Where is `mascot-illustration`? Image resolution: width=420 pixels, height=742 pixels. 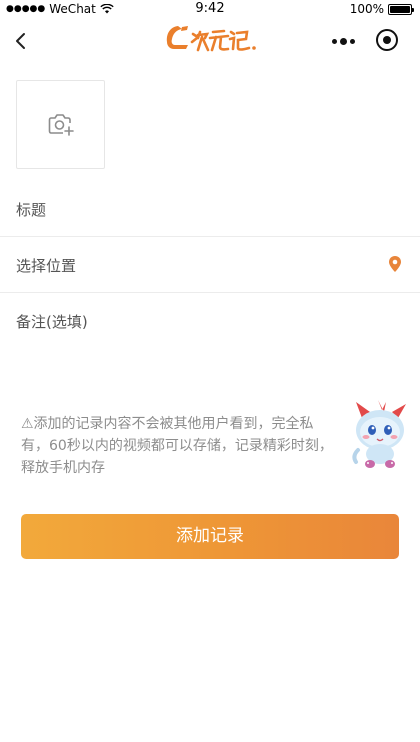
mascot-illustration is located at coordinates (379, 434).